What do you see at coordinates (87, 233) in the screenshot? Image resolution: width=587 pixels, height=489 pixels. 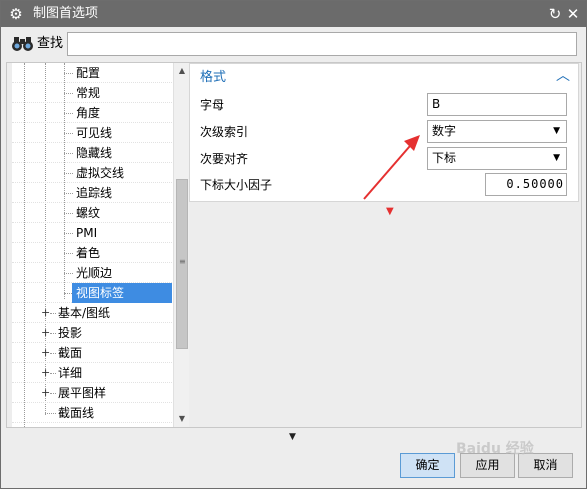 I see `tree-item-label: PMI` at bounding box center [87, 233].